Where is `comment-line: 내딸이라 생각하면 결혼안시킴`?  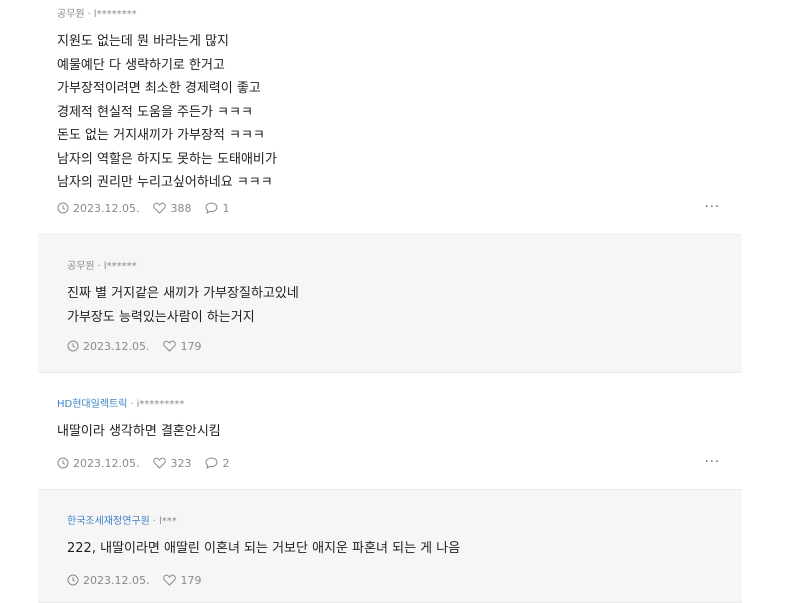
comment-line: 내딸이라 생각하면 결혼안시킴 is located at coordinates (139, 431).